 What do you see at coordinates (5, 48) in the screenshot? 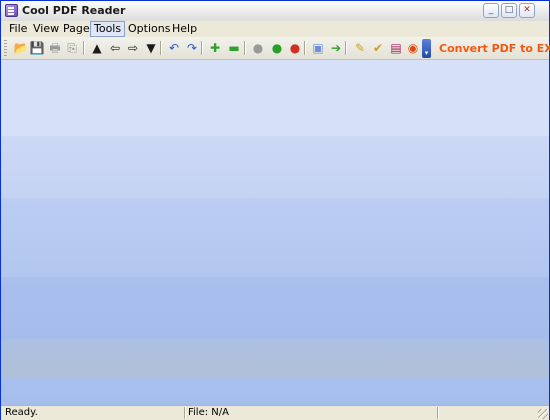
I see `toolbar-grip` at bounding box center [5, 48].